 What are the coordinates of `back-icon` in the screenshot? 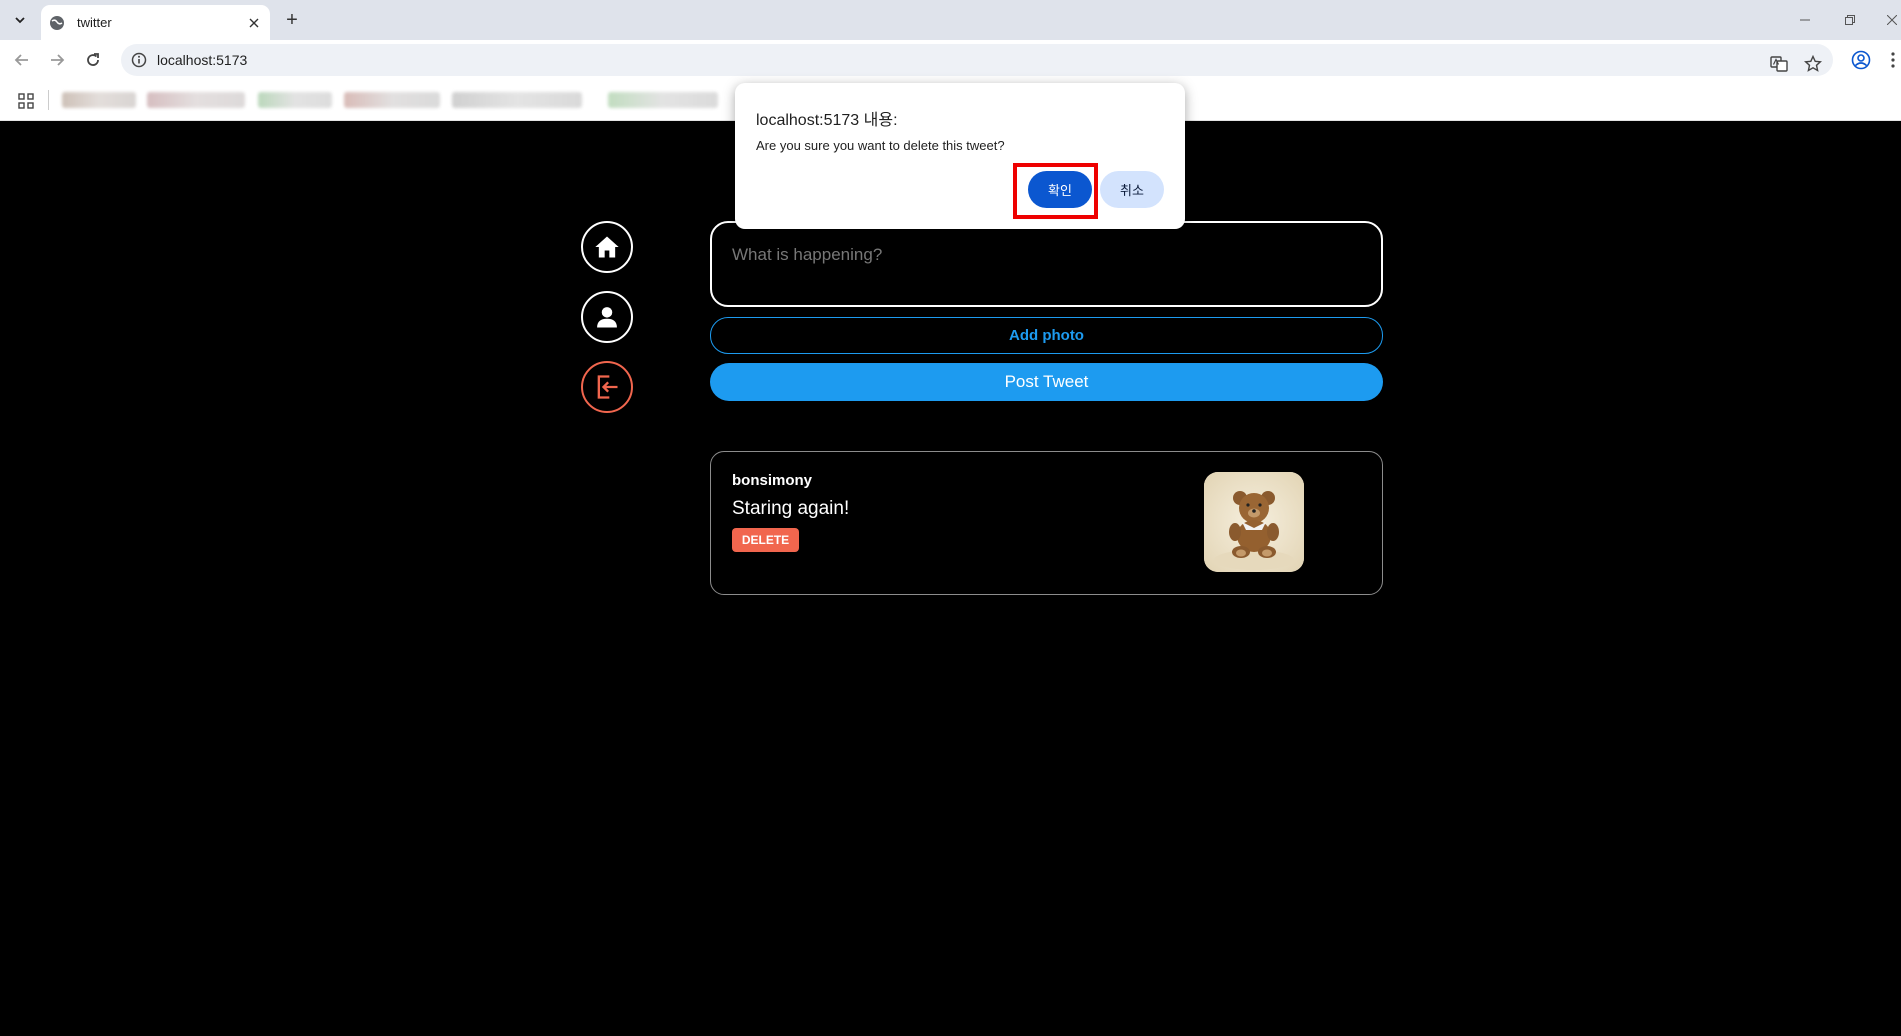 It's located at (22, 60).